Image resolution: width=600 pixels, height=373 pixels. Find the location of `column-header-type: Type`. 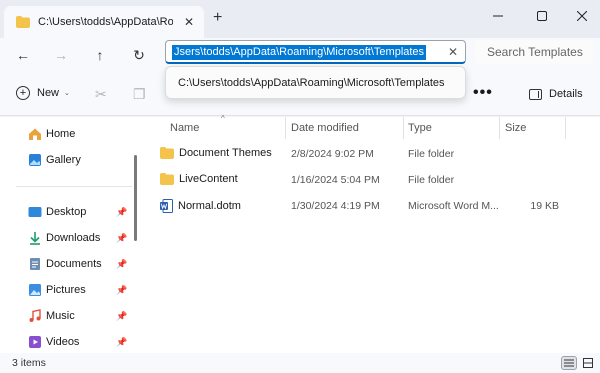

column-header-type: Type is located at coordinates (420, 128).